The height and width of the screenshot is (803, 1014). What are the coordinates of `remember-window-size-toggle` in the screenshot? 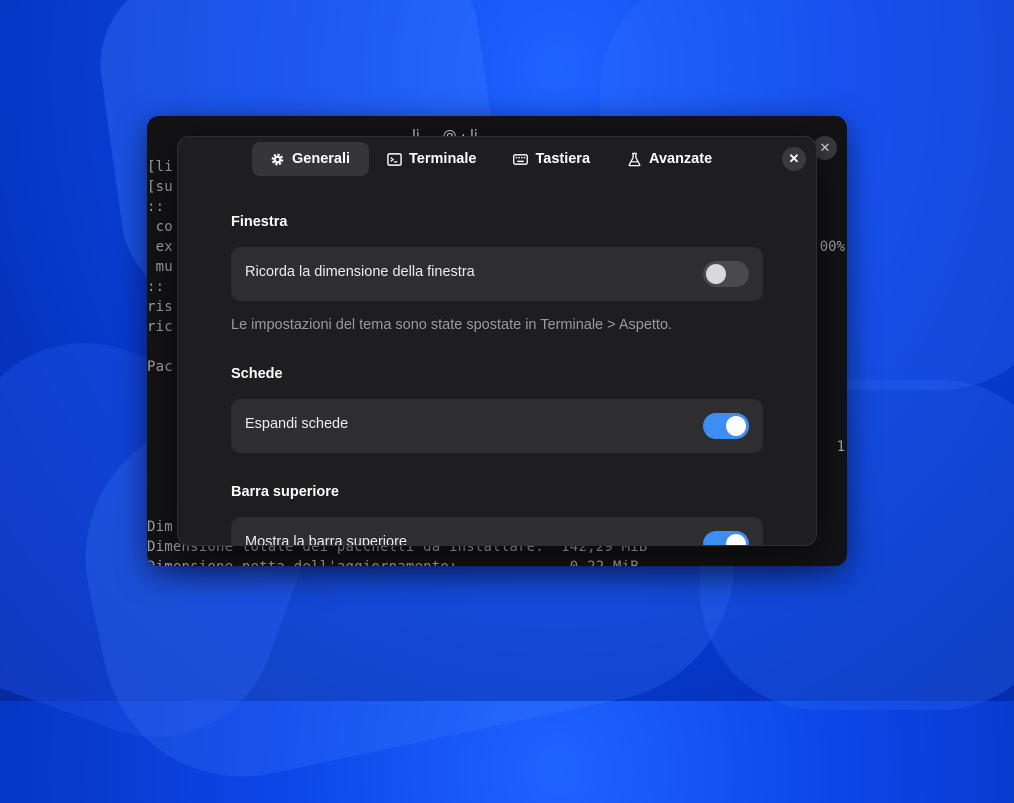 It's located at (726, 274).